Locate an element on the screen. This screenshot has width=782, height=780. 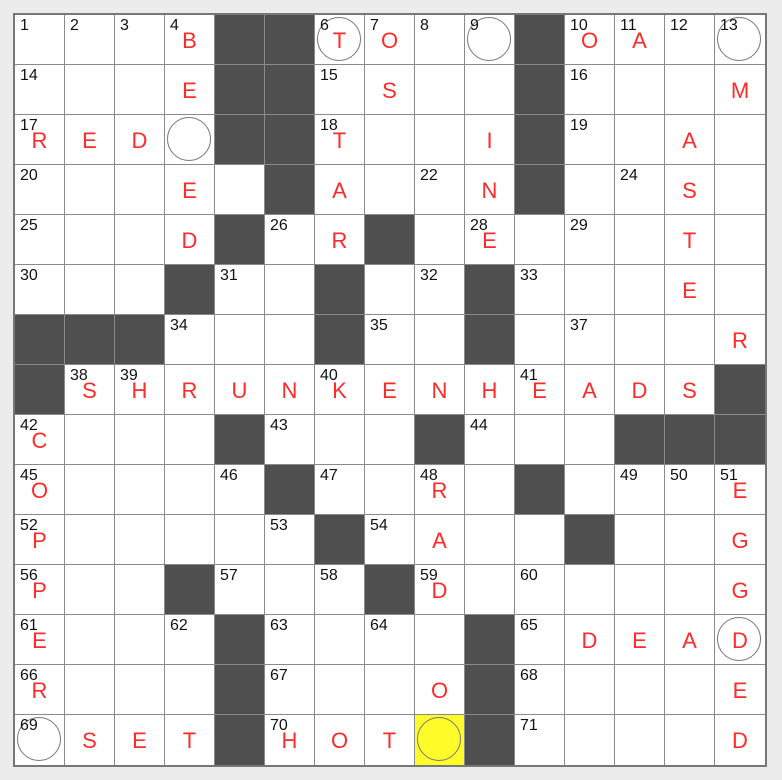
grid-cell: 41 E is located at coordinates (540, 390).